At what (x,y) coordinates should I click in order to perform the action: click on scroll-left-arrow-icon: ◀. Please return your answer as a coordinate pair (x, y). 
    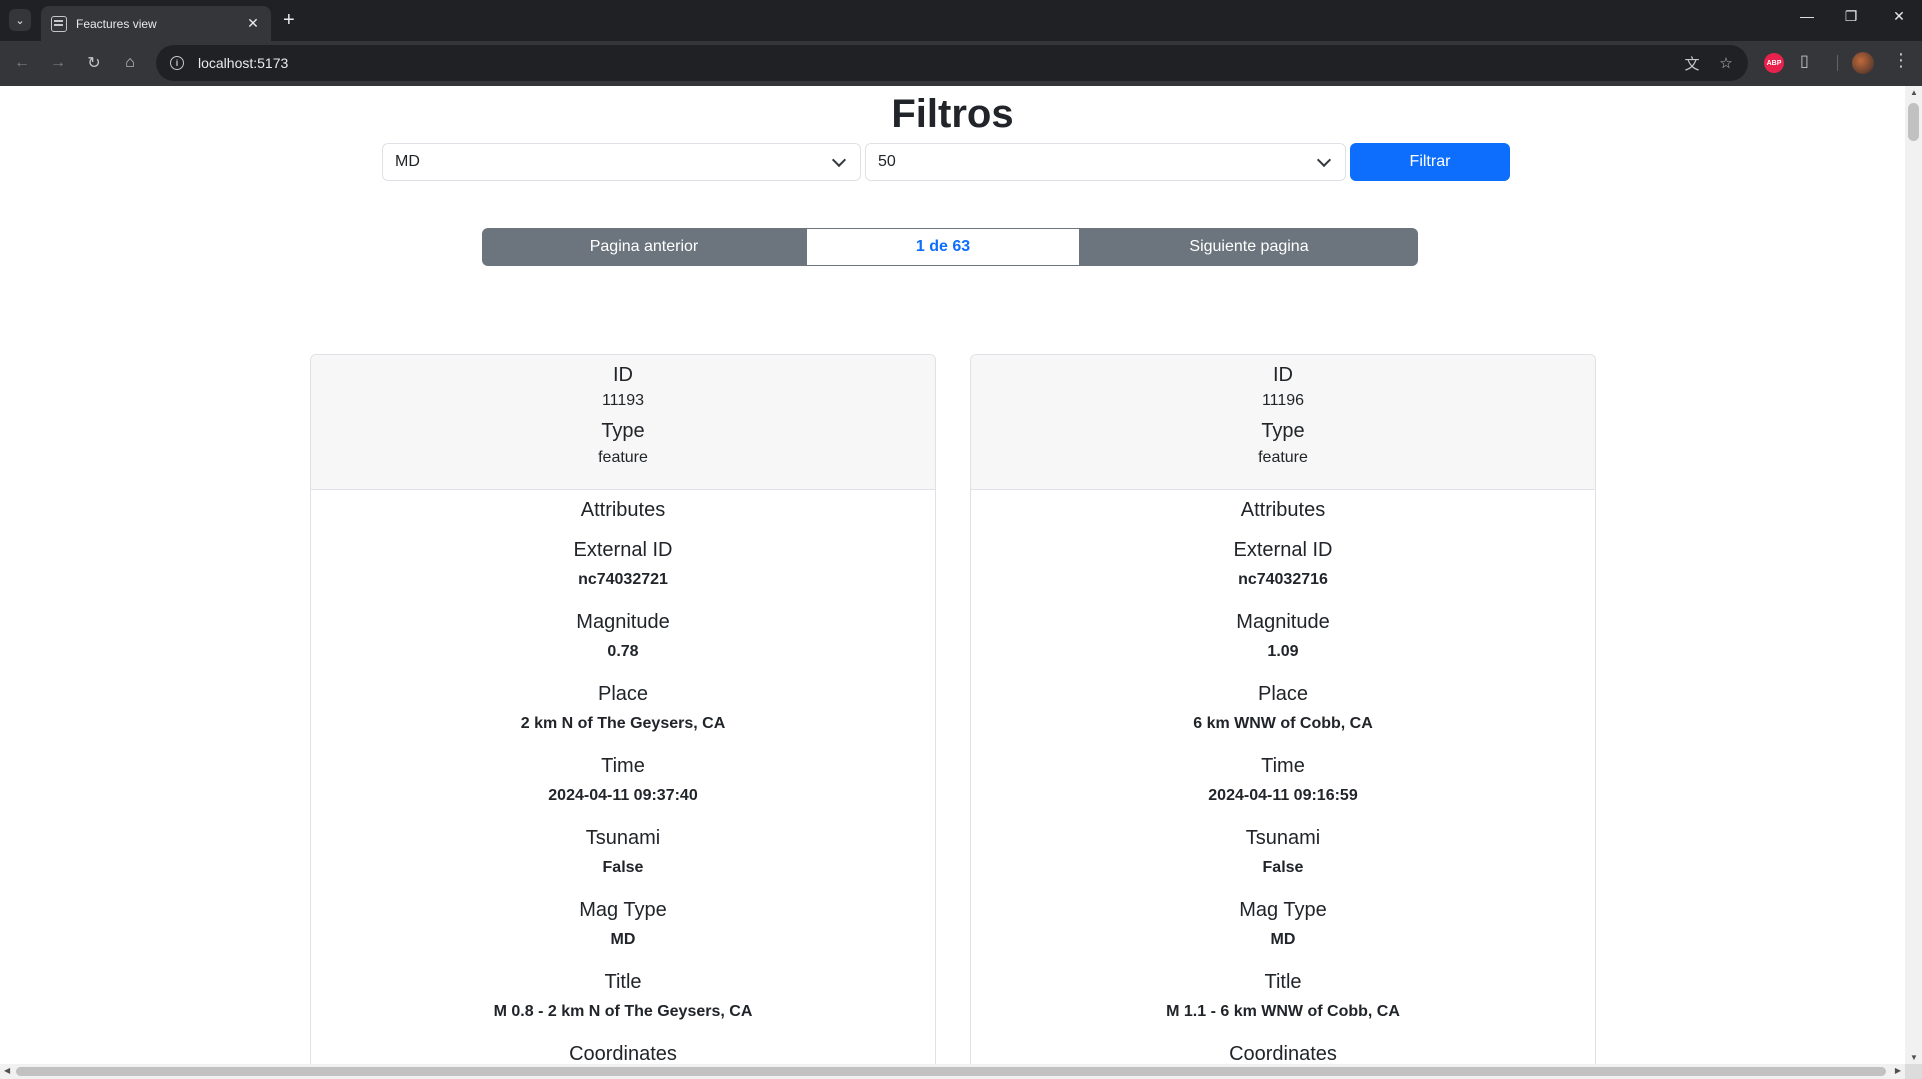
    Looking at the image, I should click on (7, 1070).